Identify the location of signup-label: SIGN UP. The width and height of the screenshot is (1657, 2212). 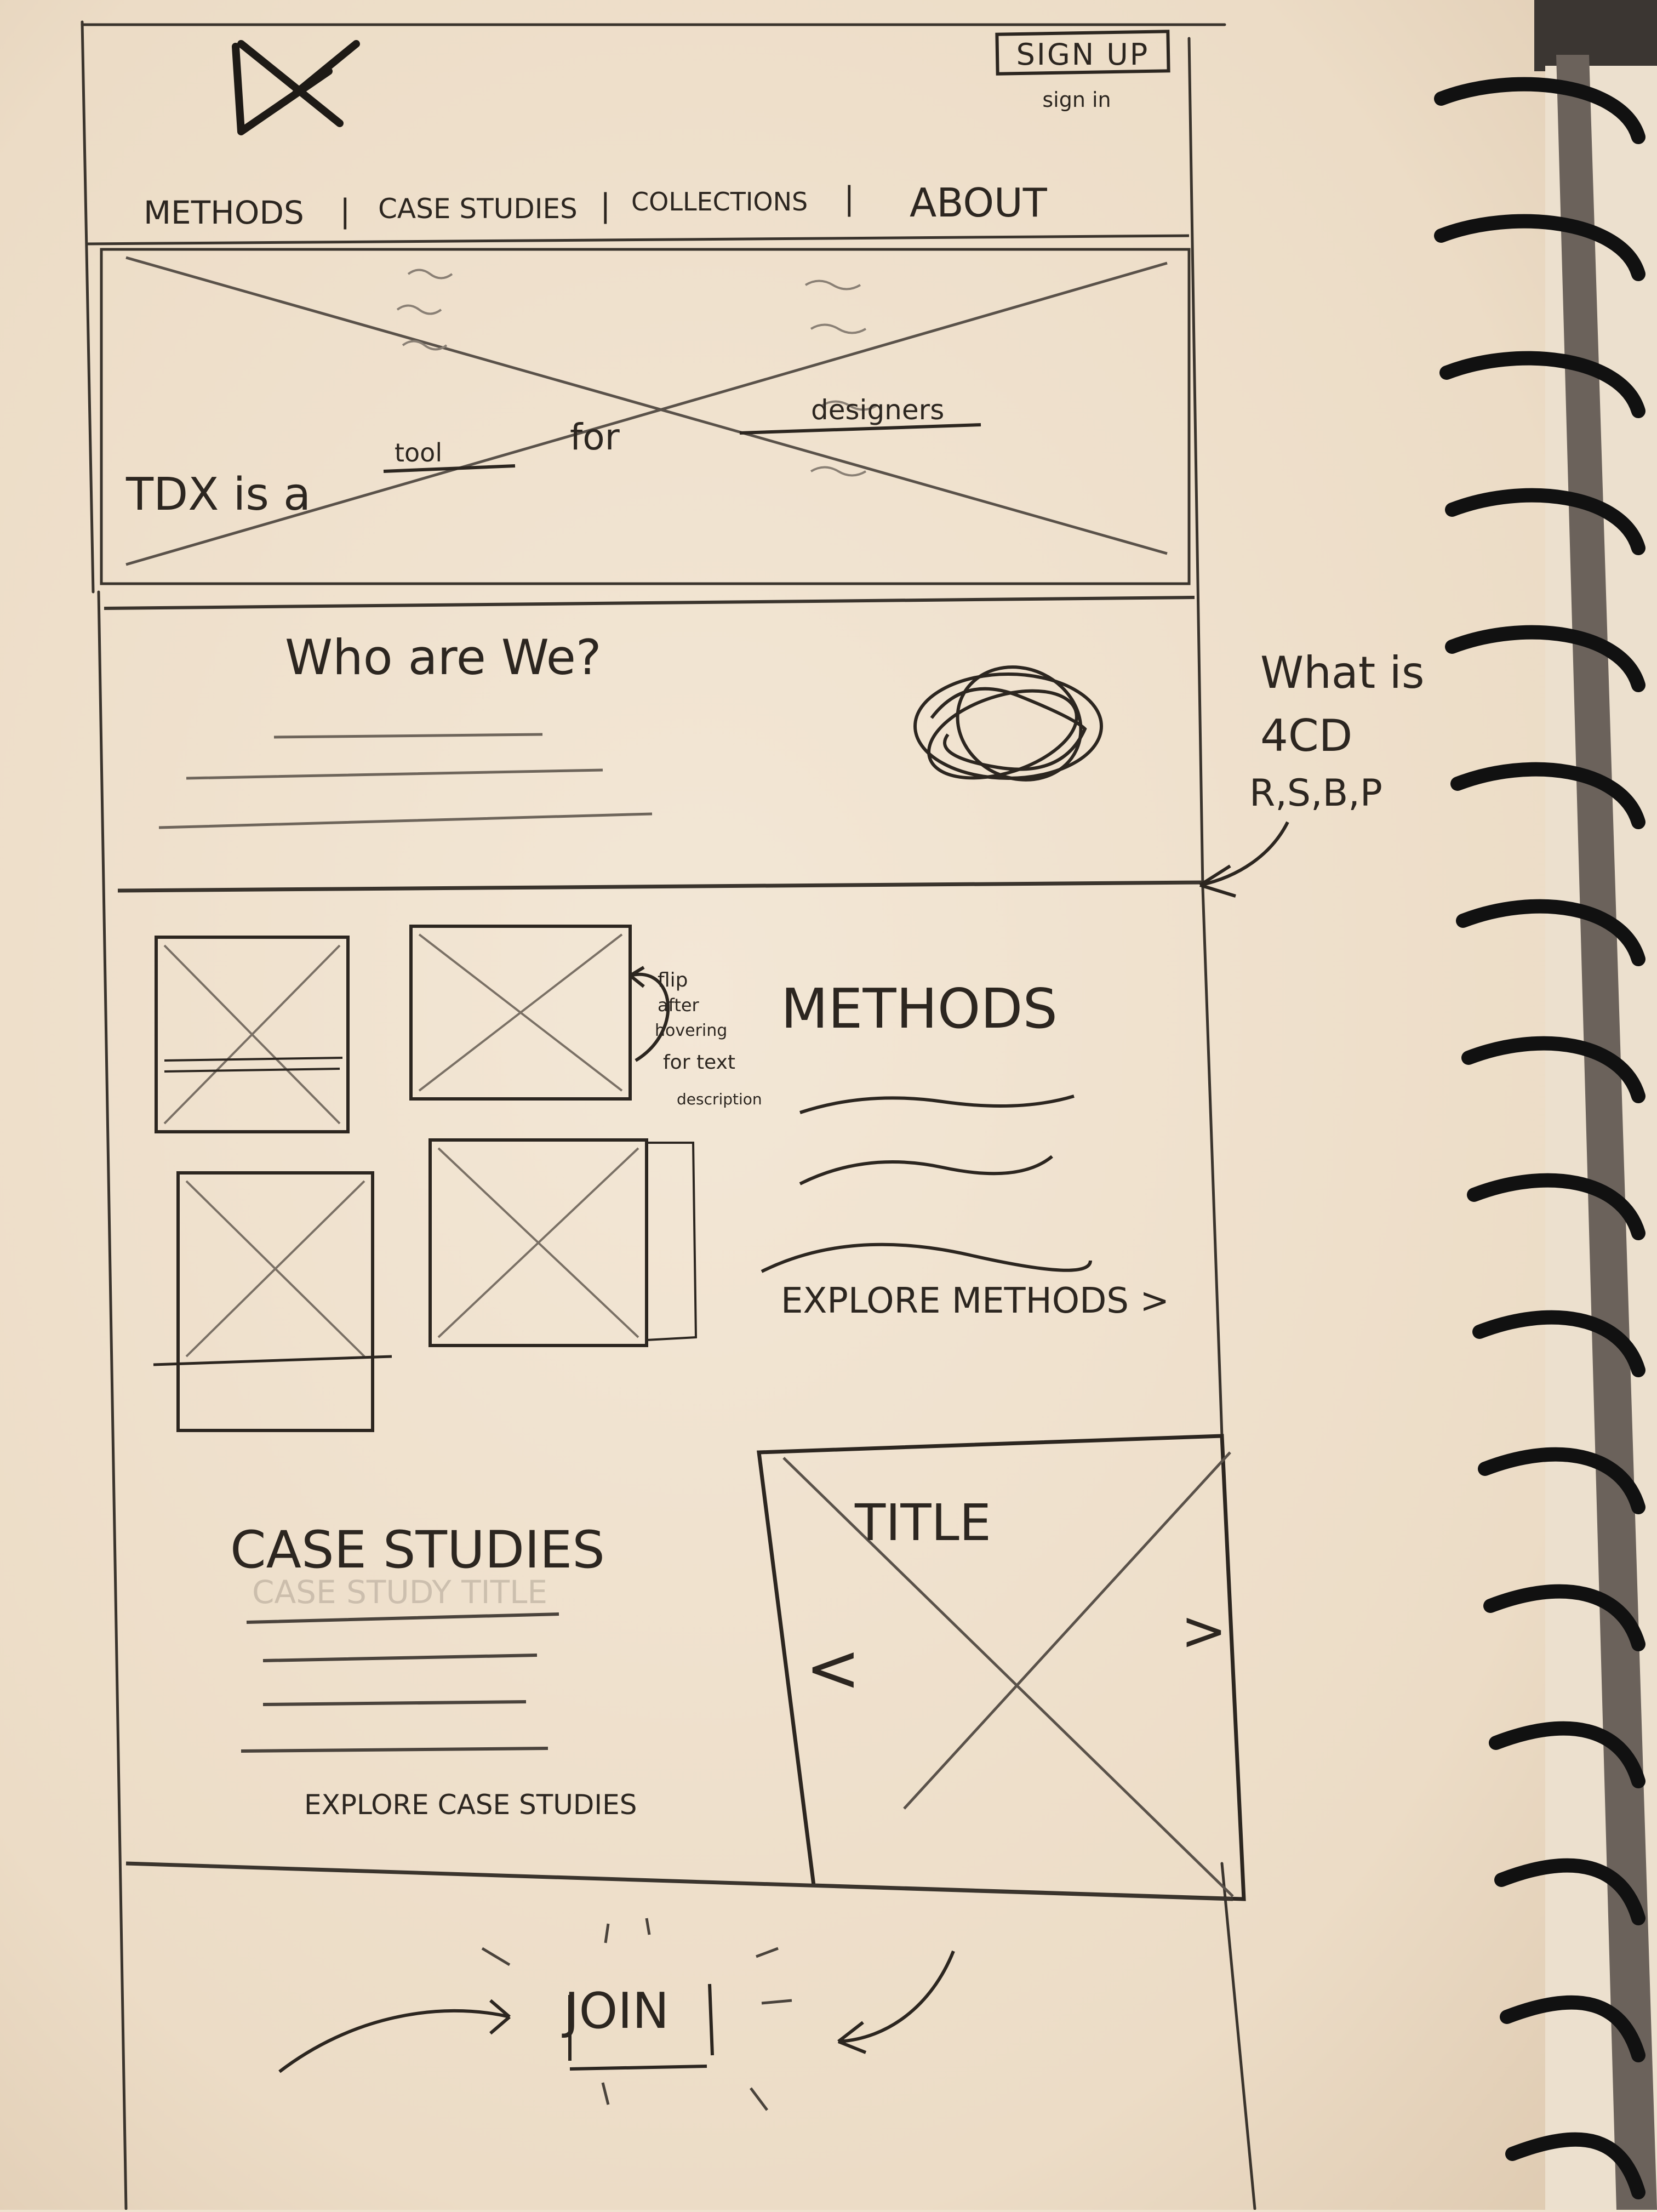
(1083, 54).